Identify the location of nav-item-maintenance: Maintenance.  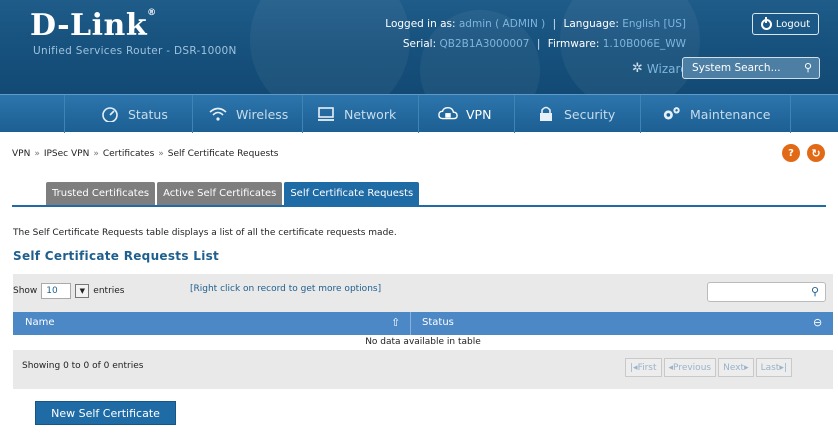
(716, 114).